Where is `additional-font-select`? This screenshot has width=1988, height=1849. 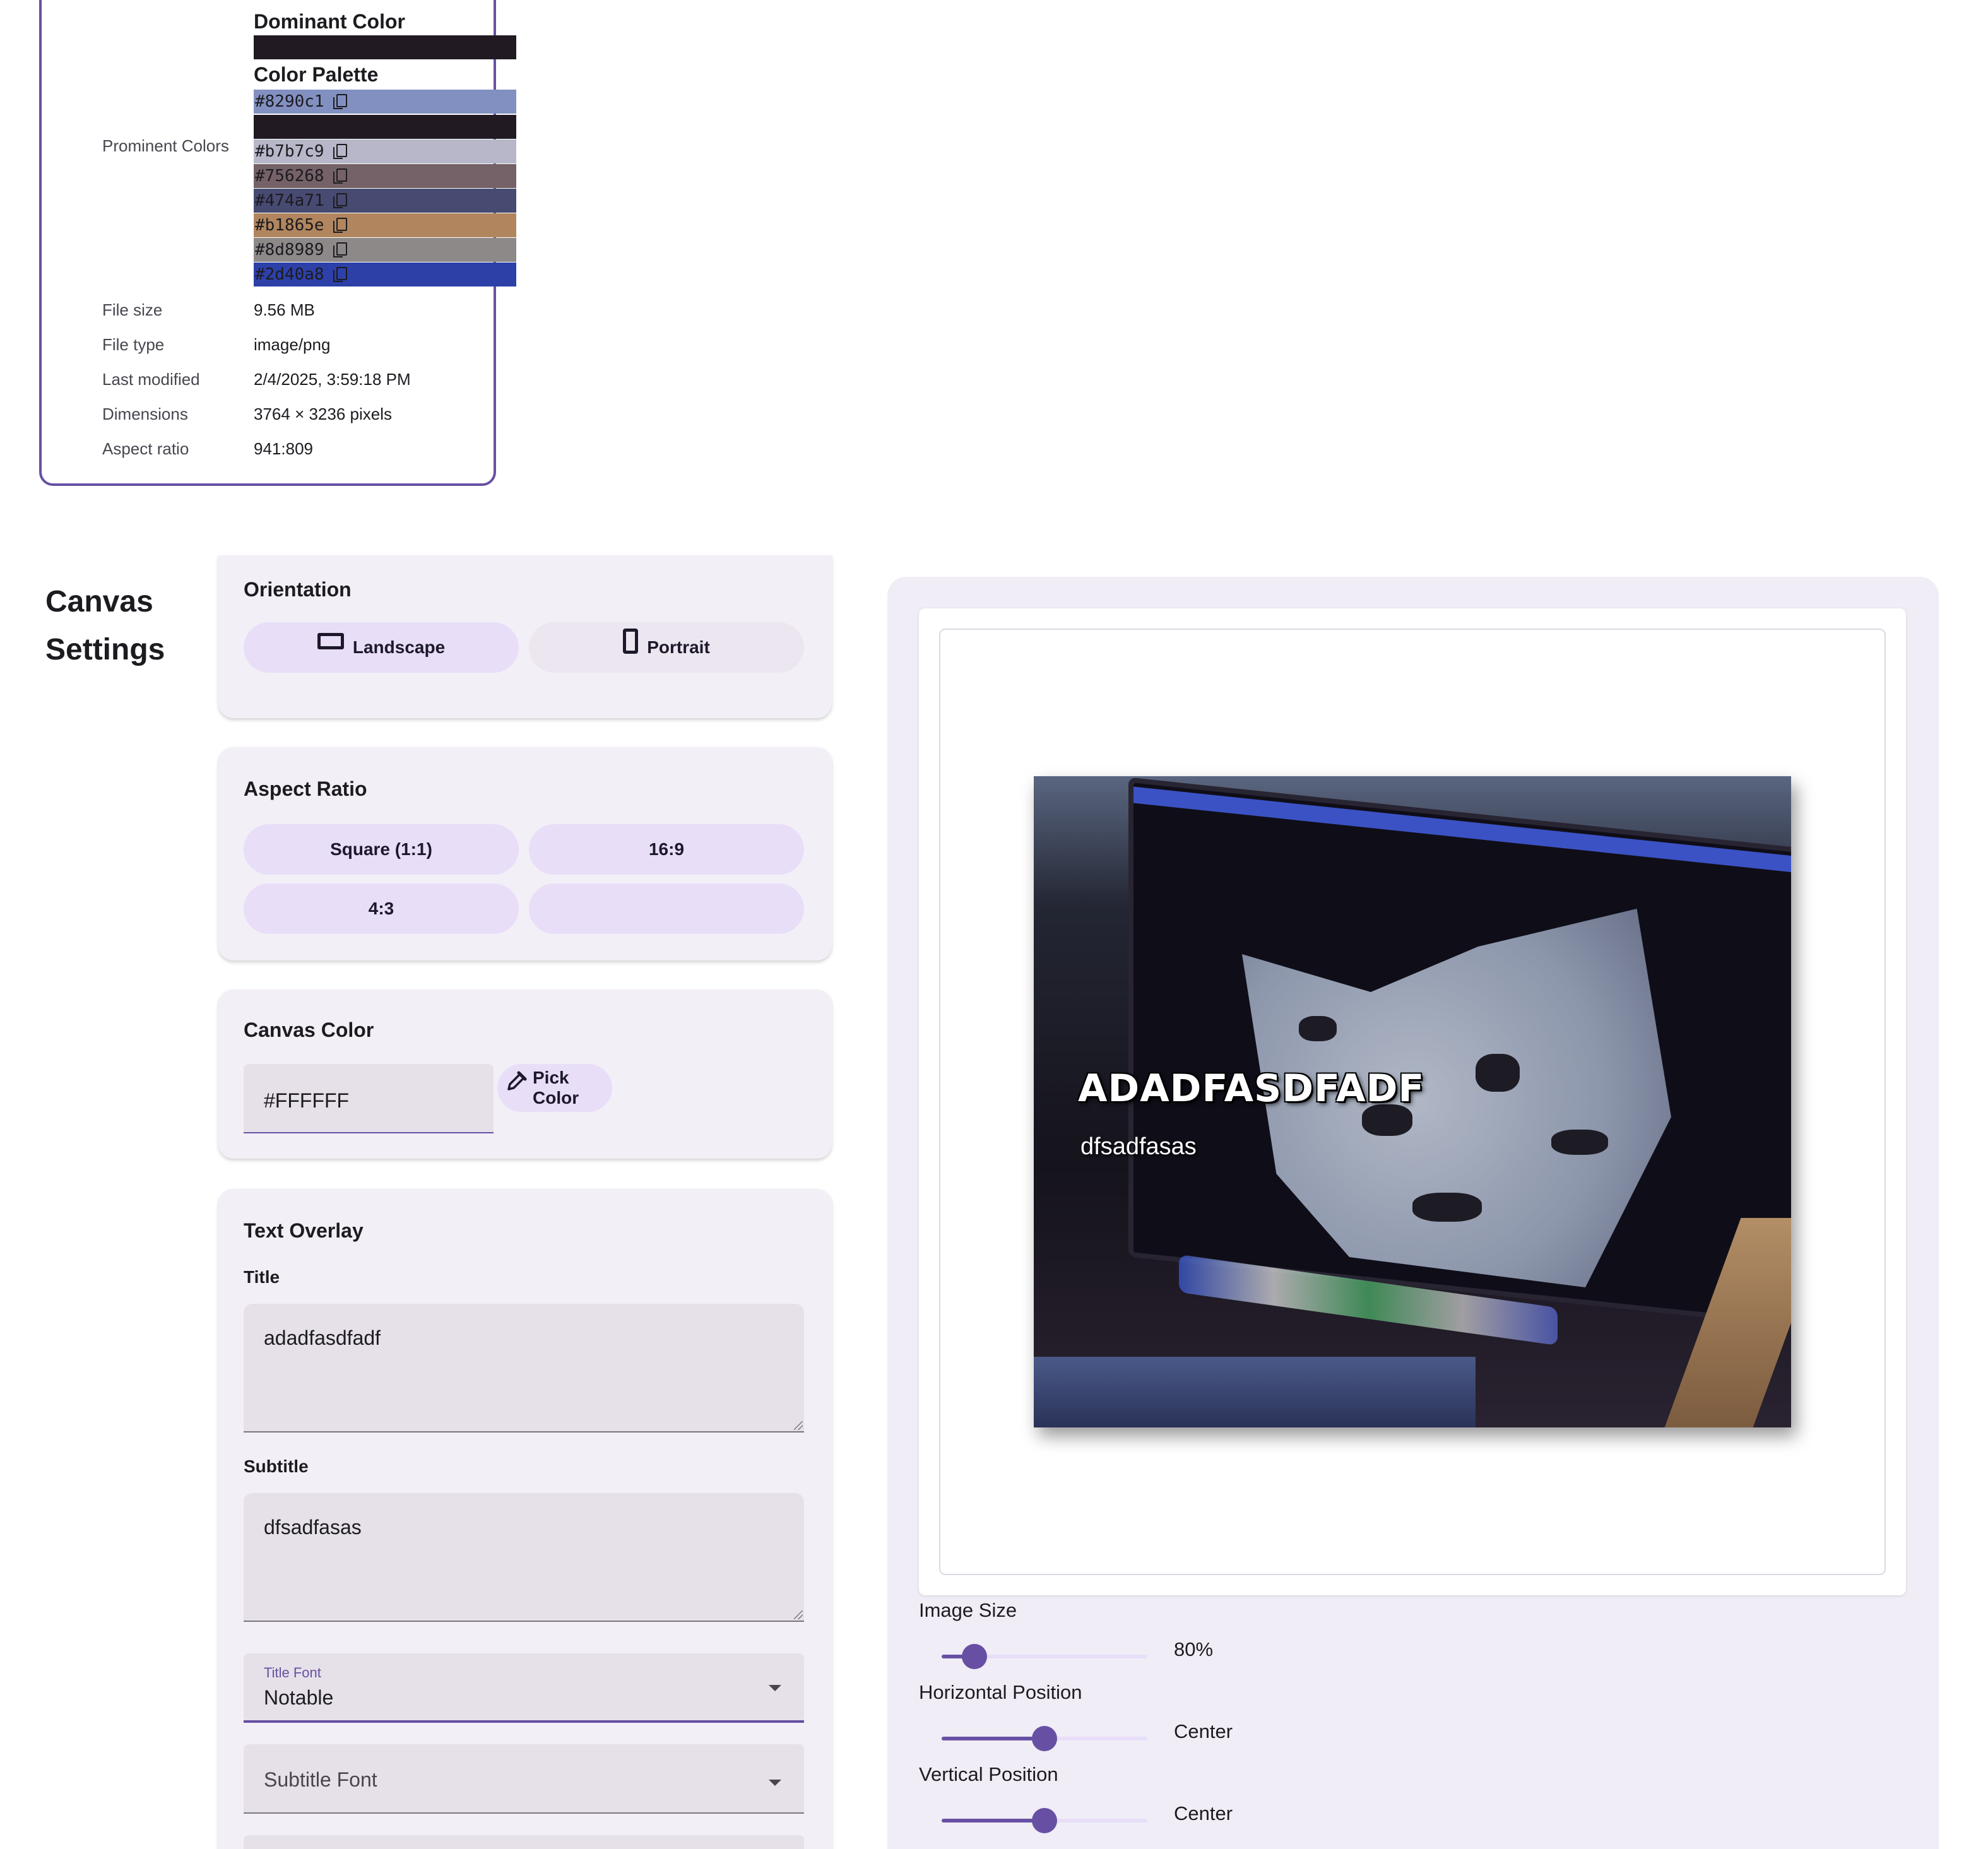
additional-font-select is located at coordinates (524, 1842).